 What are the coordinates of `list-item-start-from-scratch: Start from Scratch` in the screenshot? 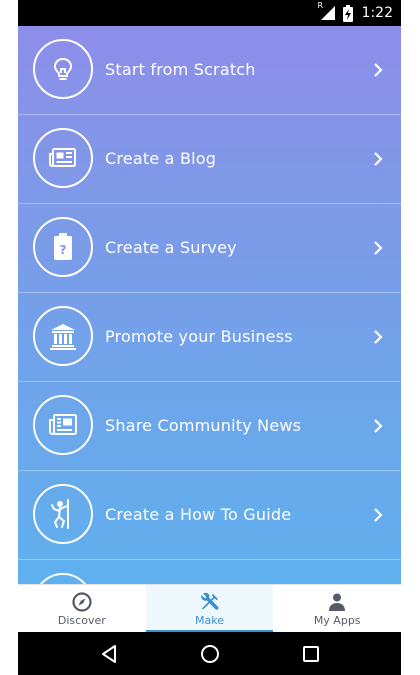 It's located at (209, 70).